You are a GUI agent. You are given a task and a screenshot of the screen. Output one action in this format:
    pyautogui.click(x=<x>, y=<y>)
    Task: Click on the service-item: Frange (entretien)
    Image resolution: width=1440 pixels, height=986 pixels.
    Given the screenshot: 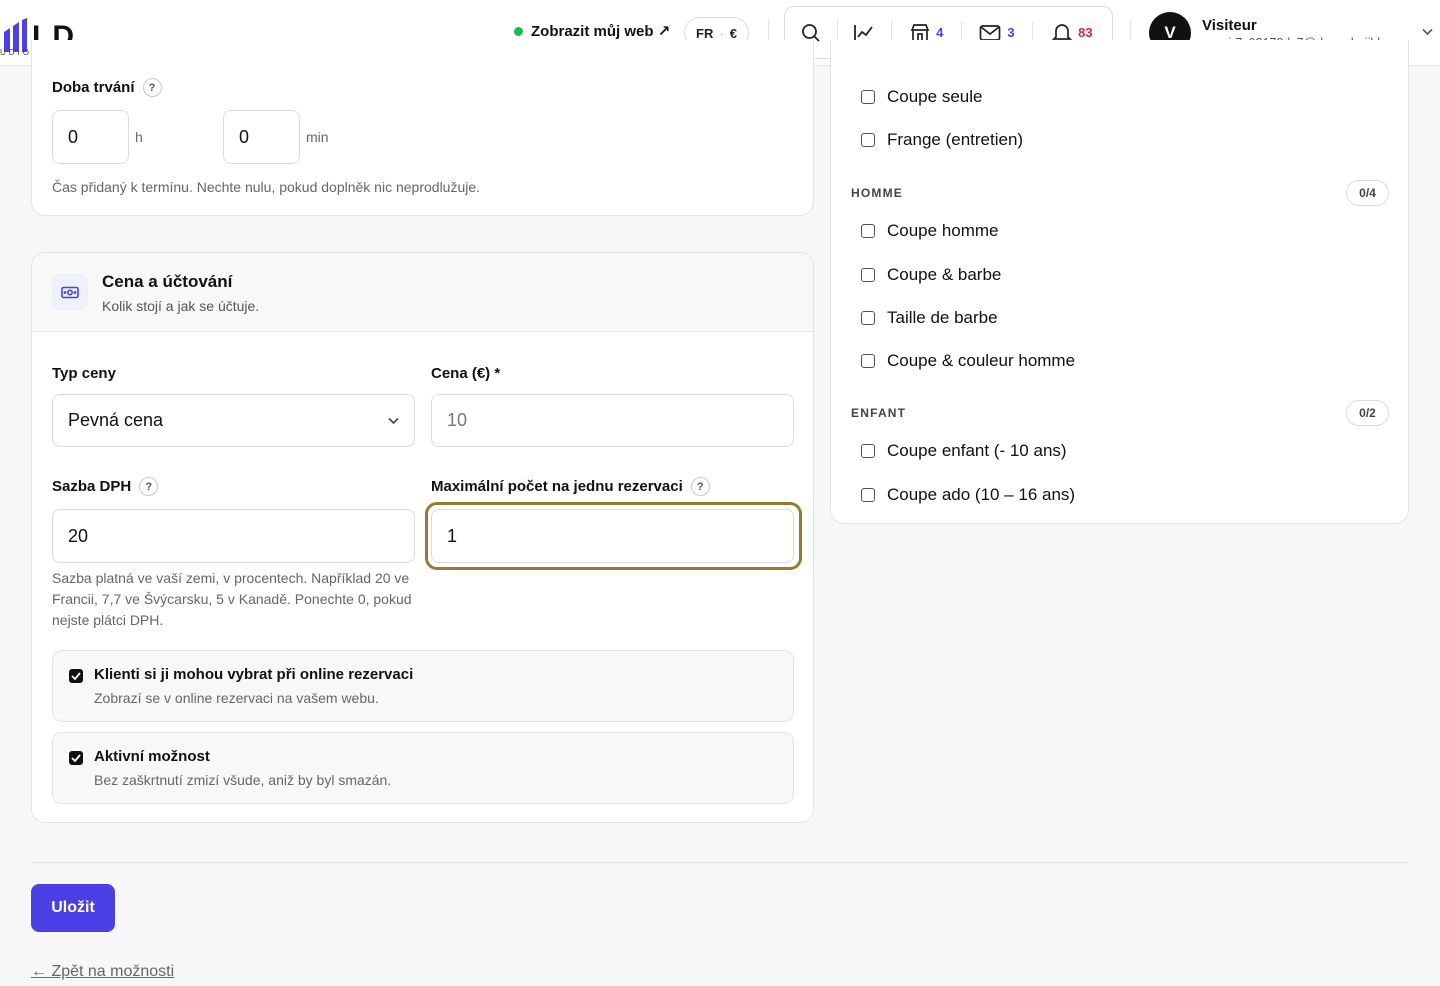 What is the action you would take?
    pyautogui.click(x=942, y=140)
    